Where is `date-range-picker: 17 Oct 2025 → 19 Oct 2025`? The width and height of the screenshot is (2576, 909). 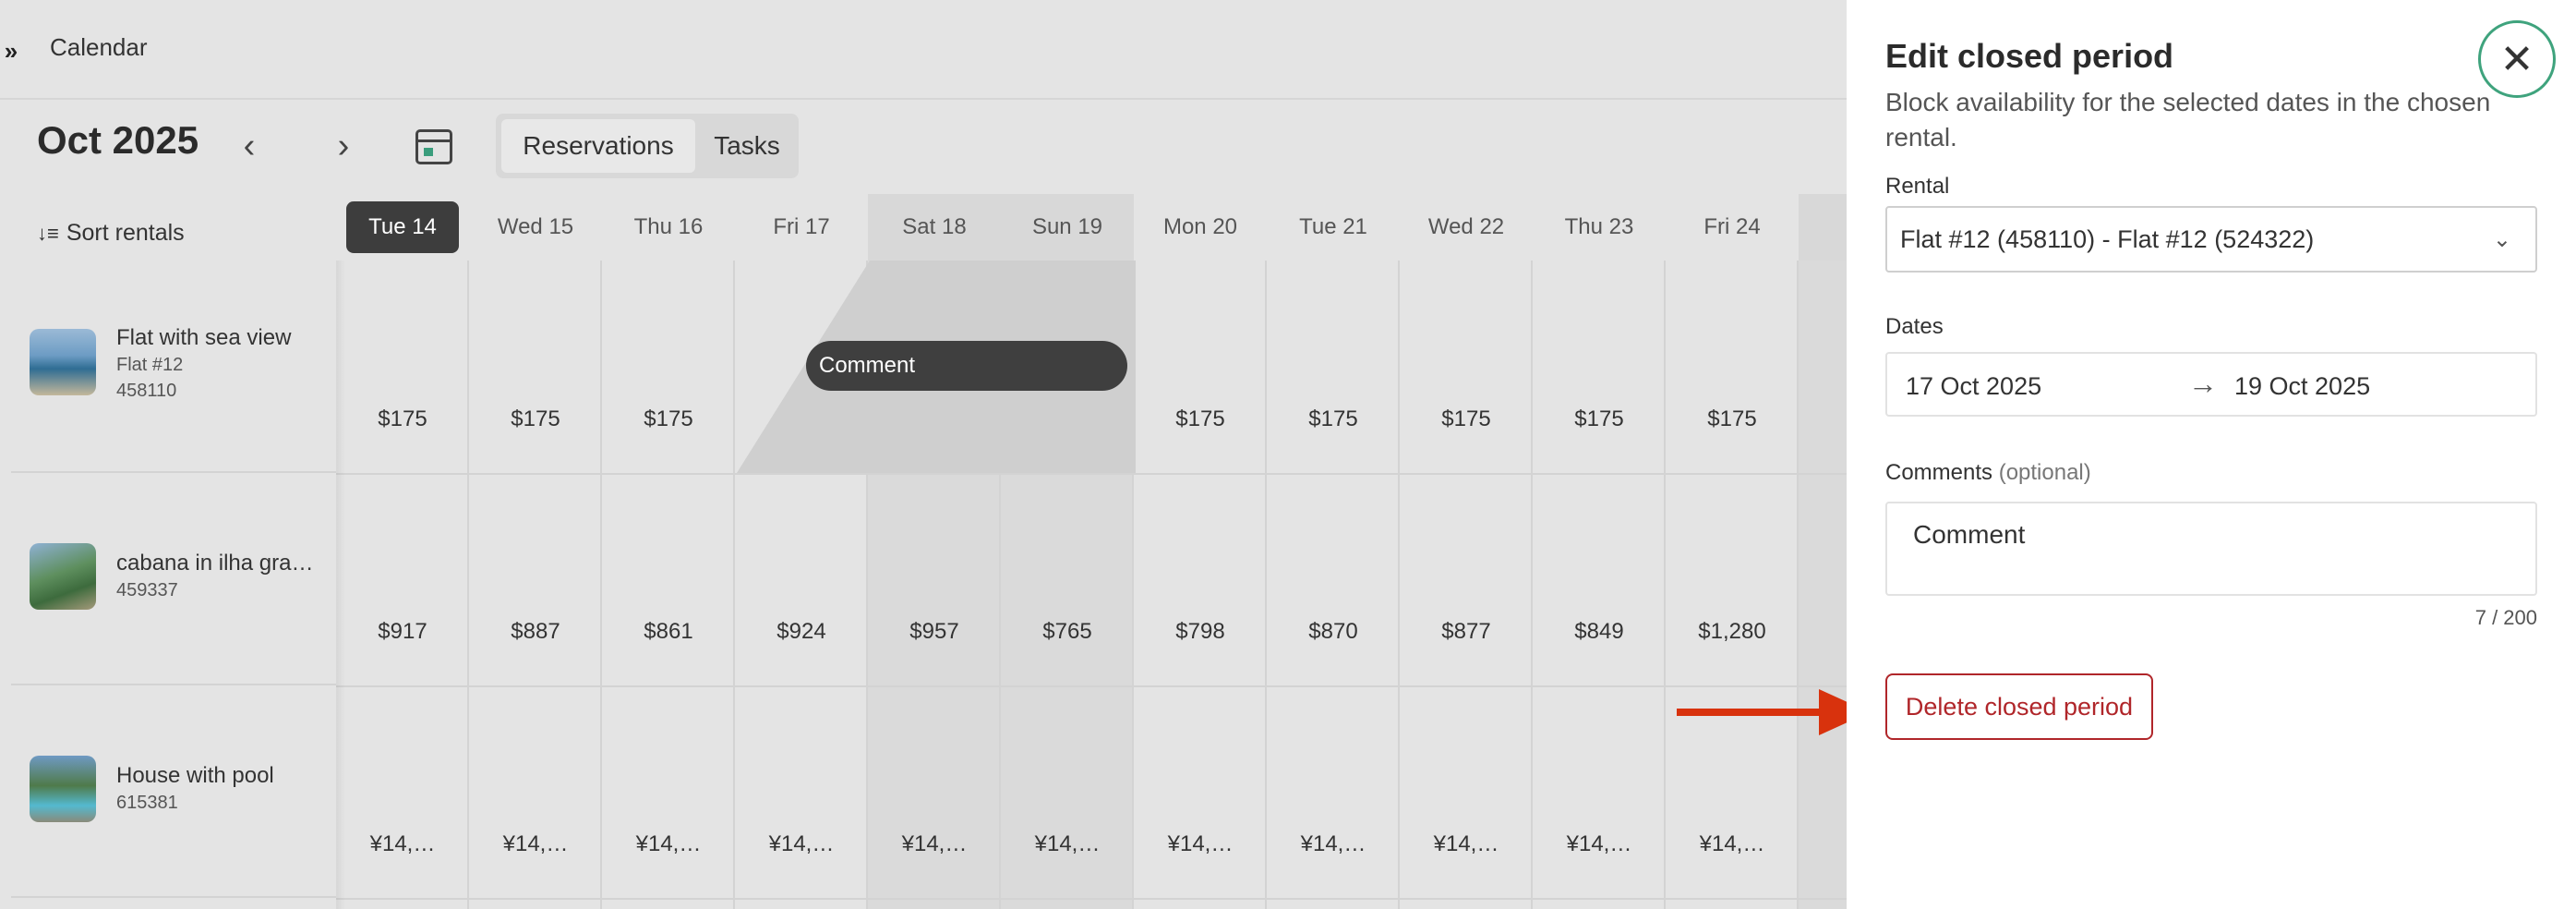 date-range-picker: 17 Oct 2025 → 19 Oct 2025 is located at coordinates (2211, 385).